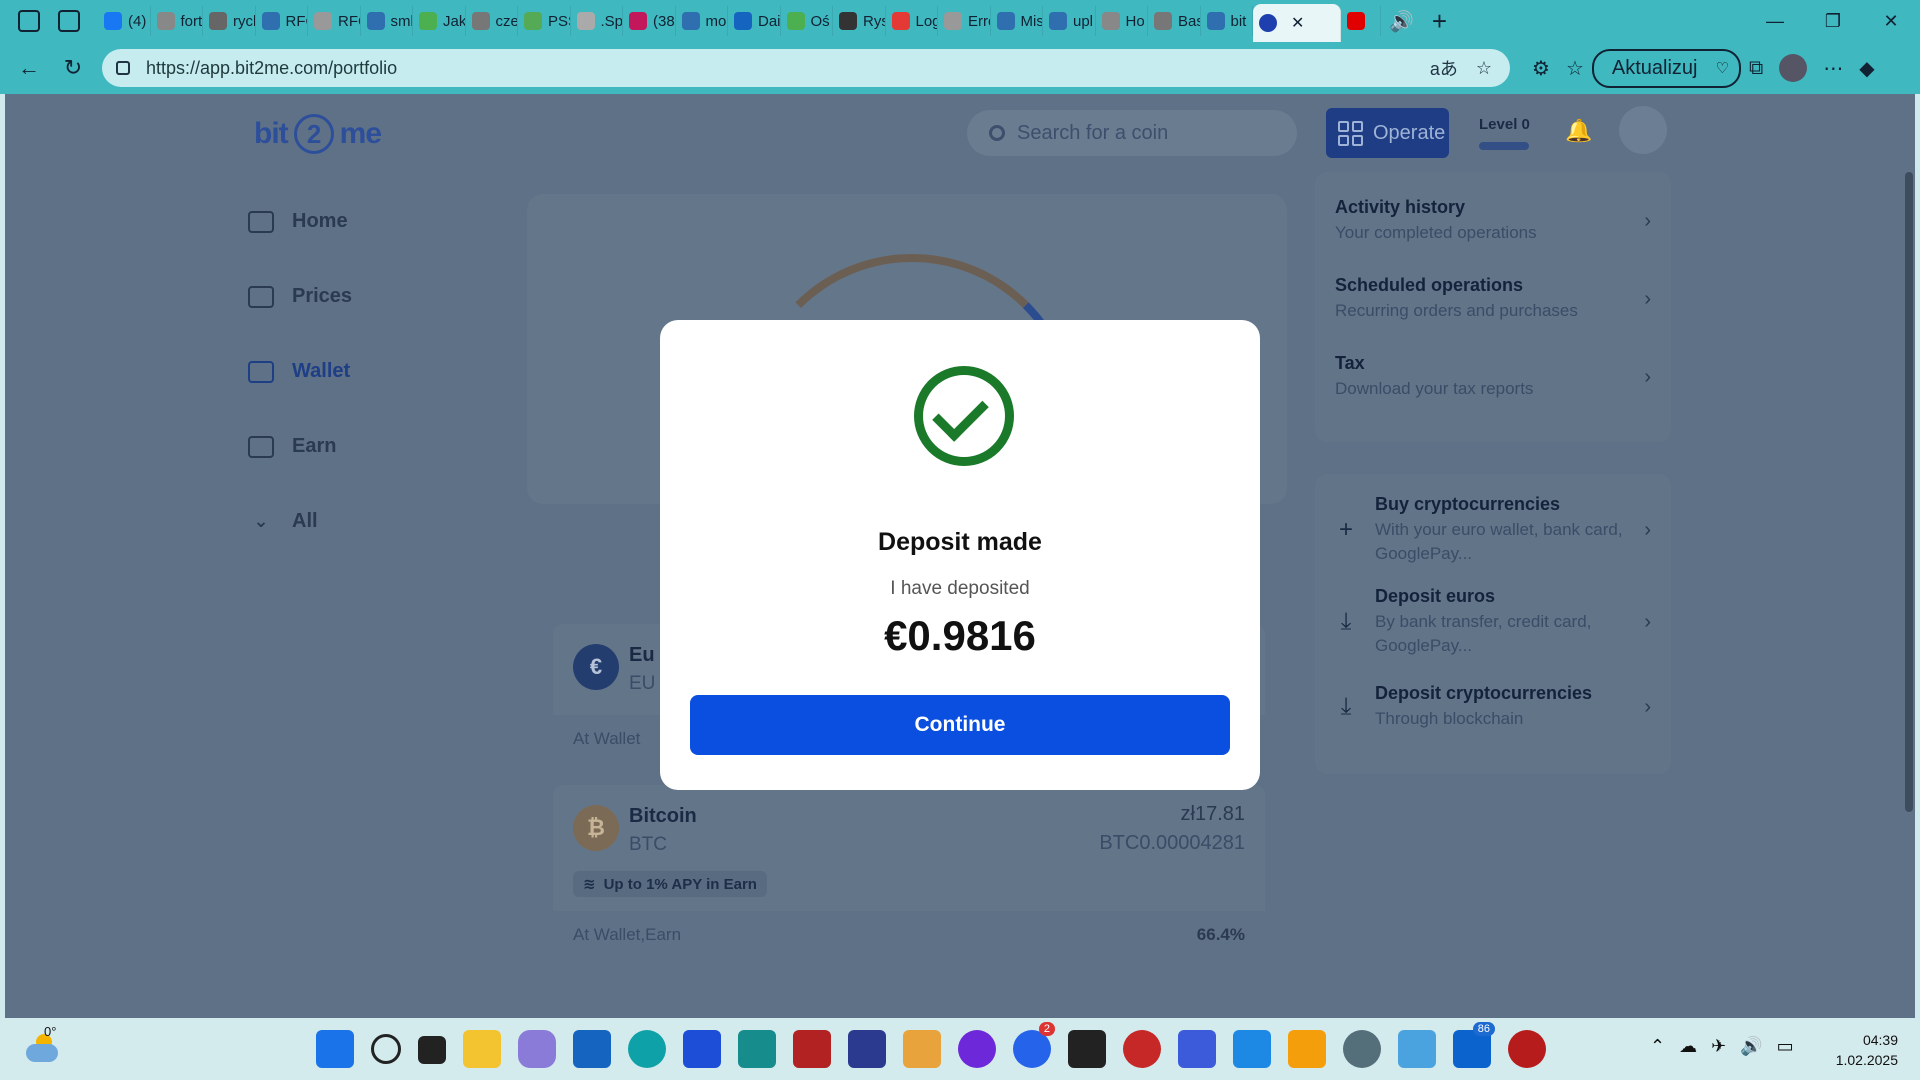 The height and width of the screenshot is (1080, 1920). Describe the element at coordinates (1401, 21) in the screenshot. I see `mute-tab-icon: 🔊` at that location.